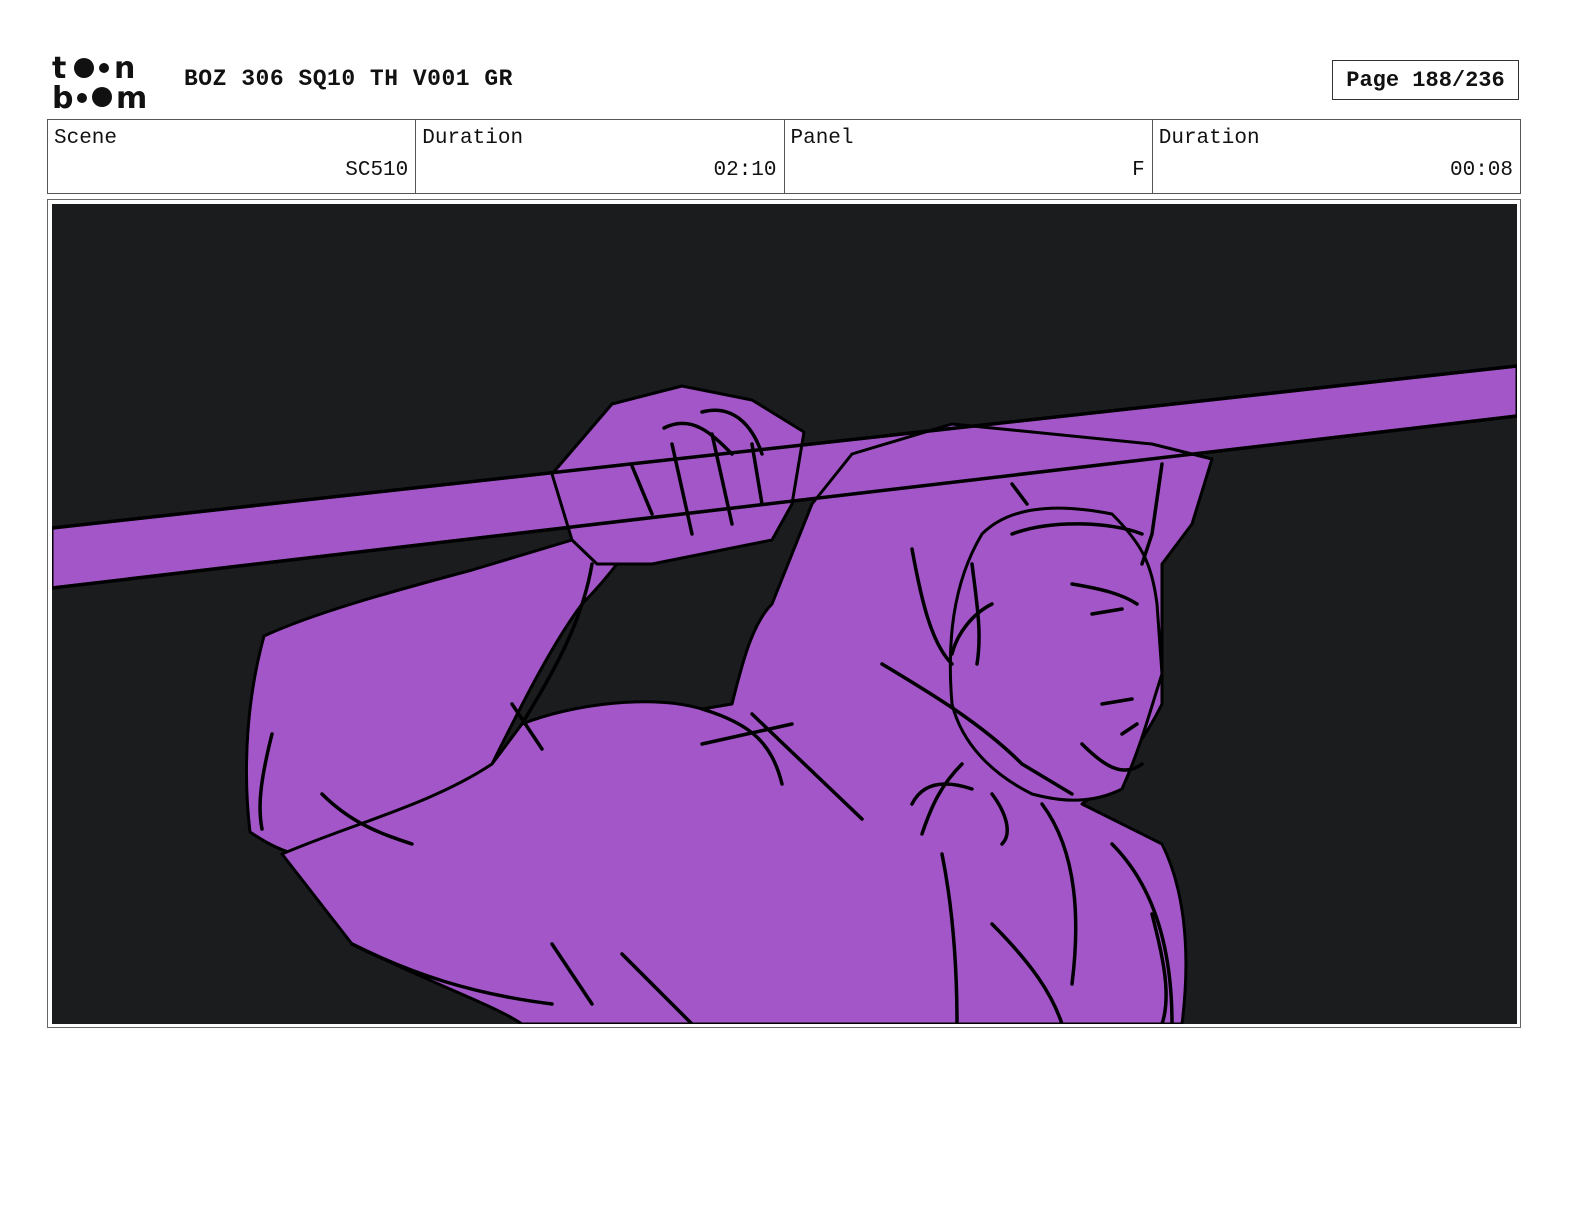 The image size is (1584, 1224). What do you see at coordinates (1056, 654) in the screenshot?
I see `head-shape` at bounding box center [1056, 654].